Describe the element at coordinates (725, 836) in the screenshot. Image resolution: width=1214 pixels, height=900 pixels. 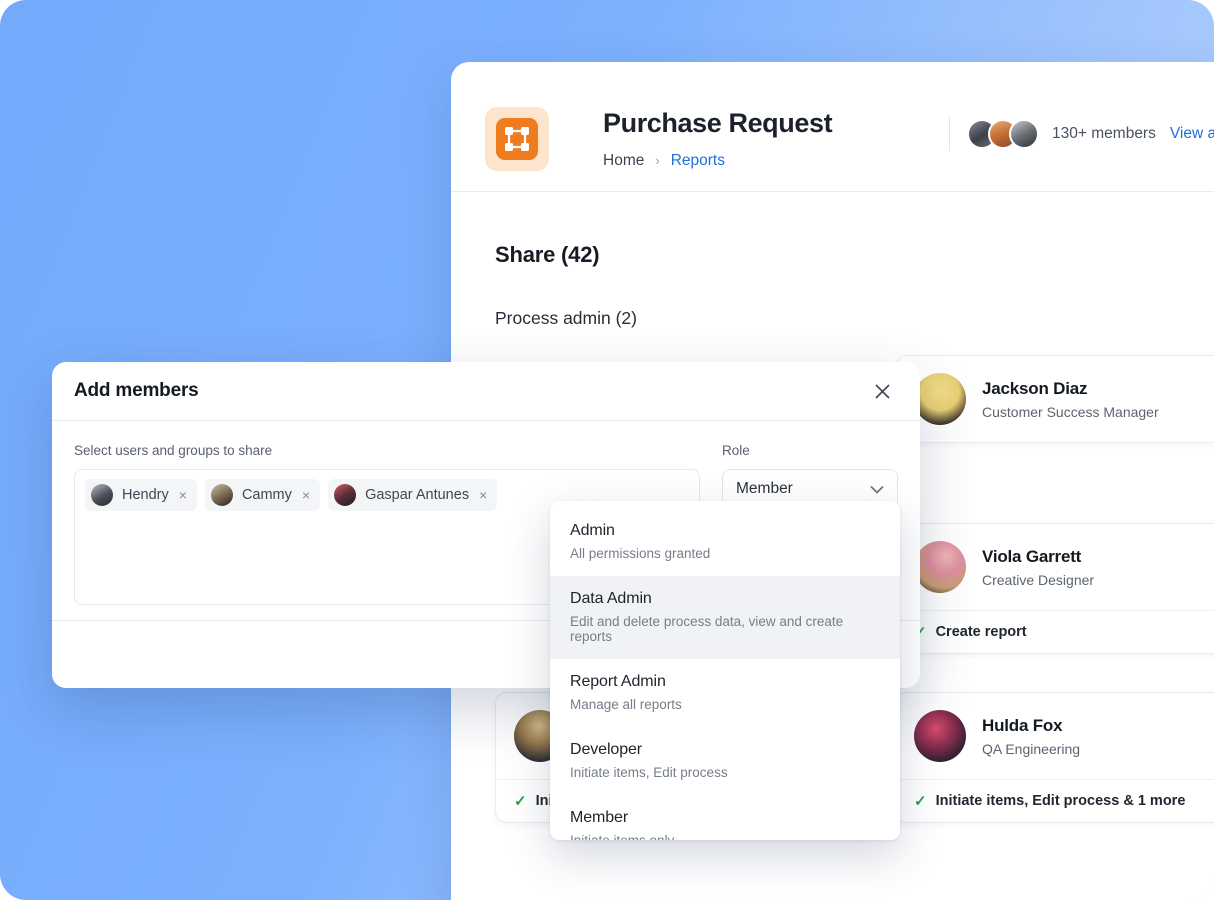
I see `role-option-desc: Initiate items only` at that location.